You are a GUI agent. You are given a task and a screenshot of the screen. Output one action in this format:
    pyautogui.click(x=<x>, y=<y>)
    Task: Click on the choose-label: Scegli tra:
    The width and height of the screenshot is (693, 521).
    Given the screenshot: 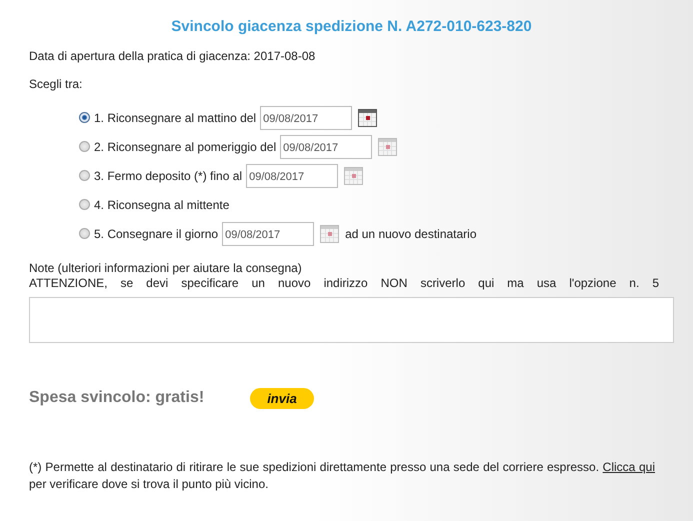 What is the action you would take?
    pyautogui.click(x=56, y=84)
    